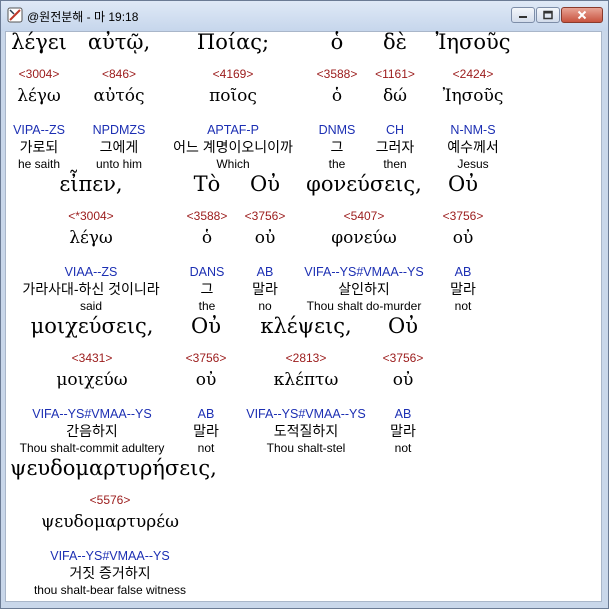  Describe the element at coordinates (337, 132) in the screenshot. I see `parsing-code: DNMS` at that location.